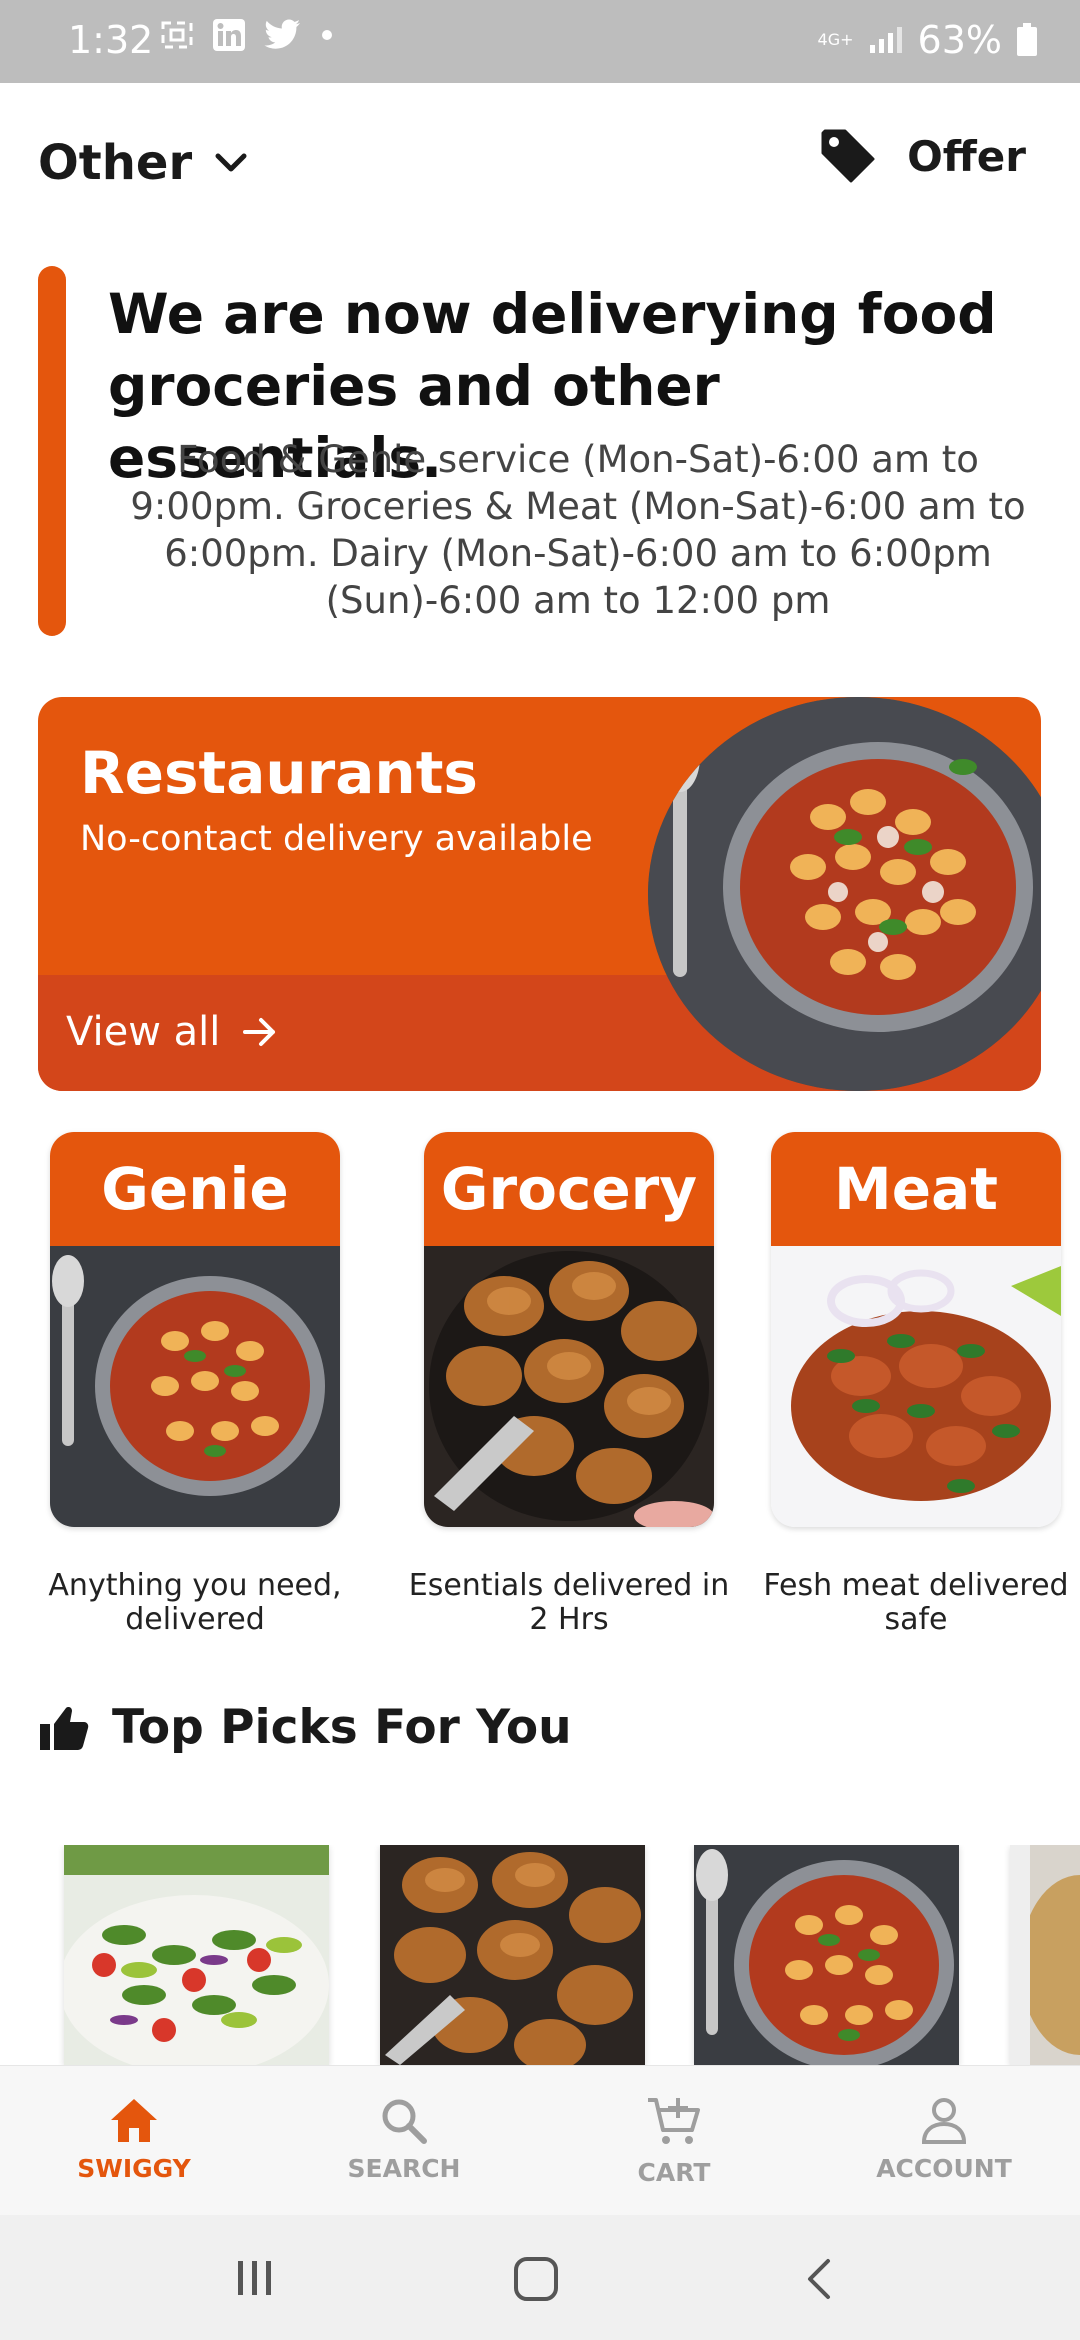 The height and width of the screenshot is (2340, 1080). Describe the element at coordinates (916, 1189) in the screenshot. I see `category-title: Meat` at that location.